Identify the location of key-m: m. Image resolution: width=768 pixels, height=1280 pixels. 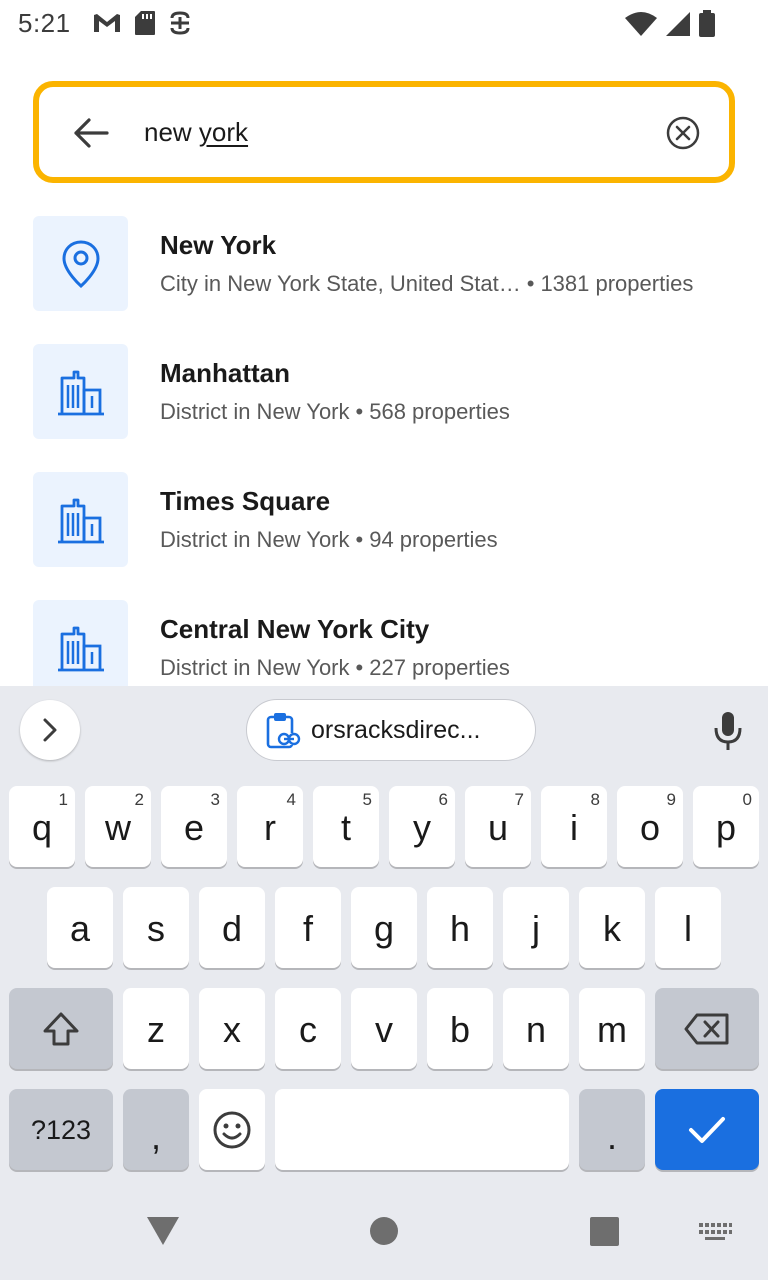
(612, 1028).